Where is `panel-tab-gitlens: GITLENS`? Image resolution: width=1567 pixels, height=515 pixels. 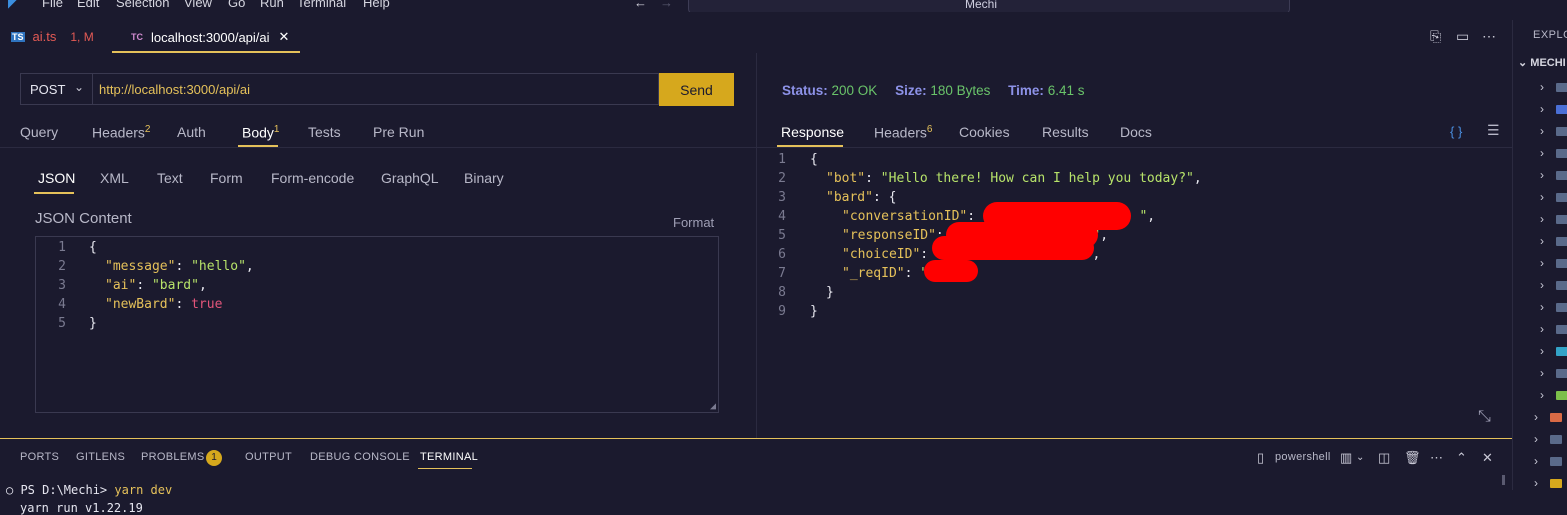 panel-tab-gitlens: GITLENS is located at coordinates (100, 457).